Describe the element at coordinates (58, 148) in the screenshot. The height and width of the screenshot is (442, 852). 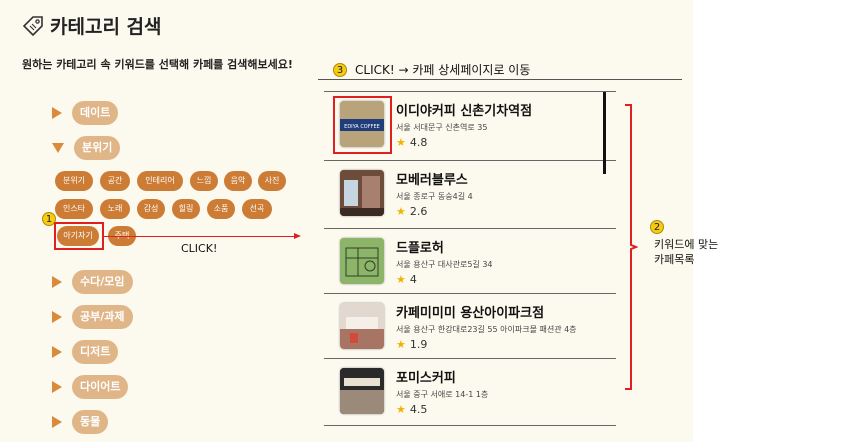
I see `collapse-arrow-icon` at that location.